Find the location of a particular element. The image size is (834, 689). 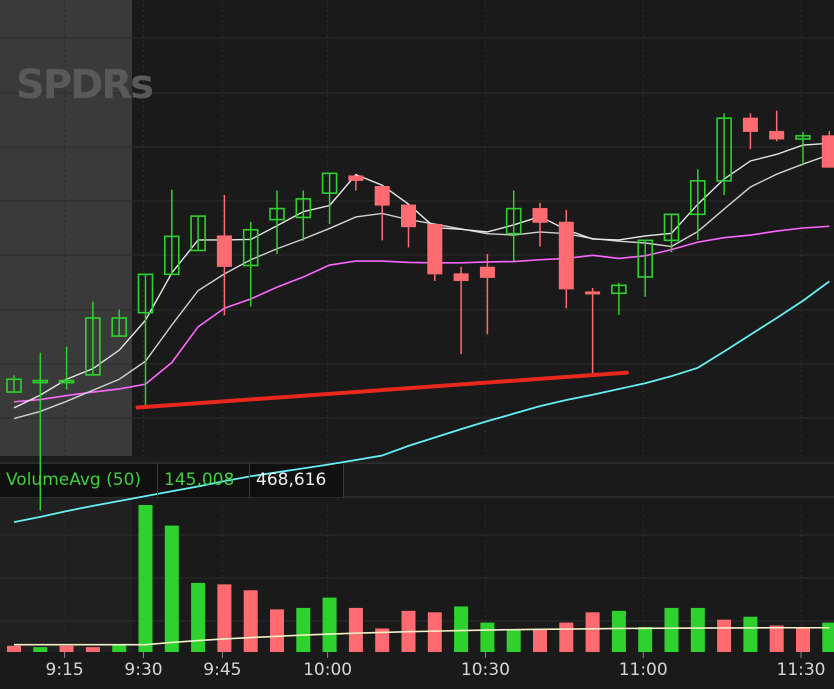

time-tick-label: 9:15 is located at coordinates (64, 670).